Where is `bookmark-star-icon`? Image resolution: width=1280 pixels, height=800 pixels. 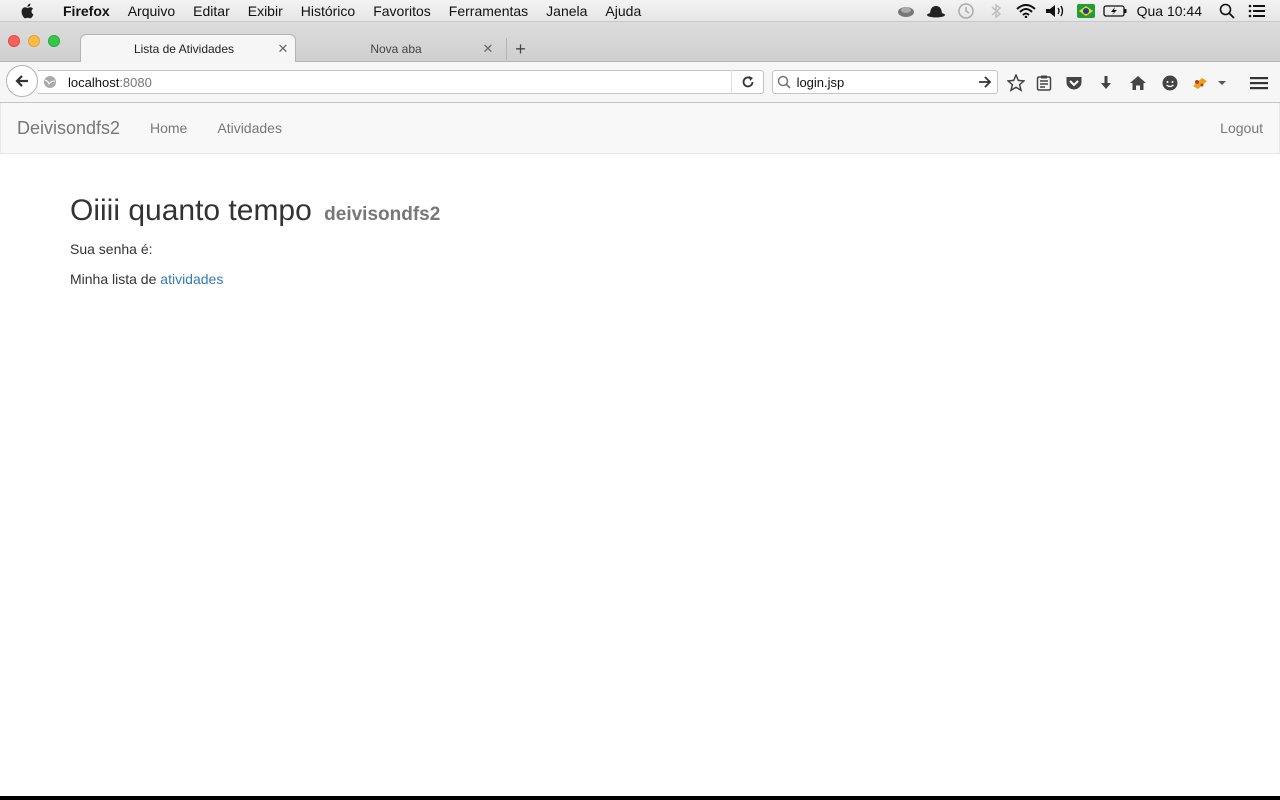 bookmark-star-icon is located at coordinates (1016, 83).